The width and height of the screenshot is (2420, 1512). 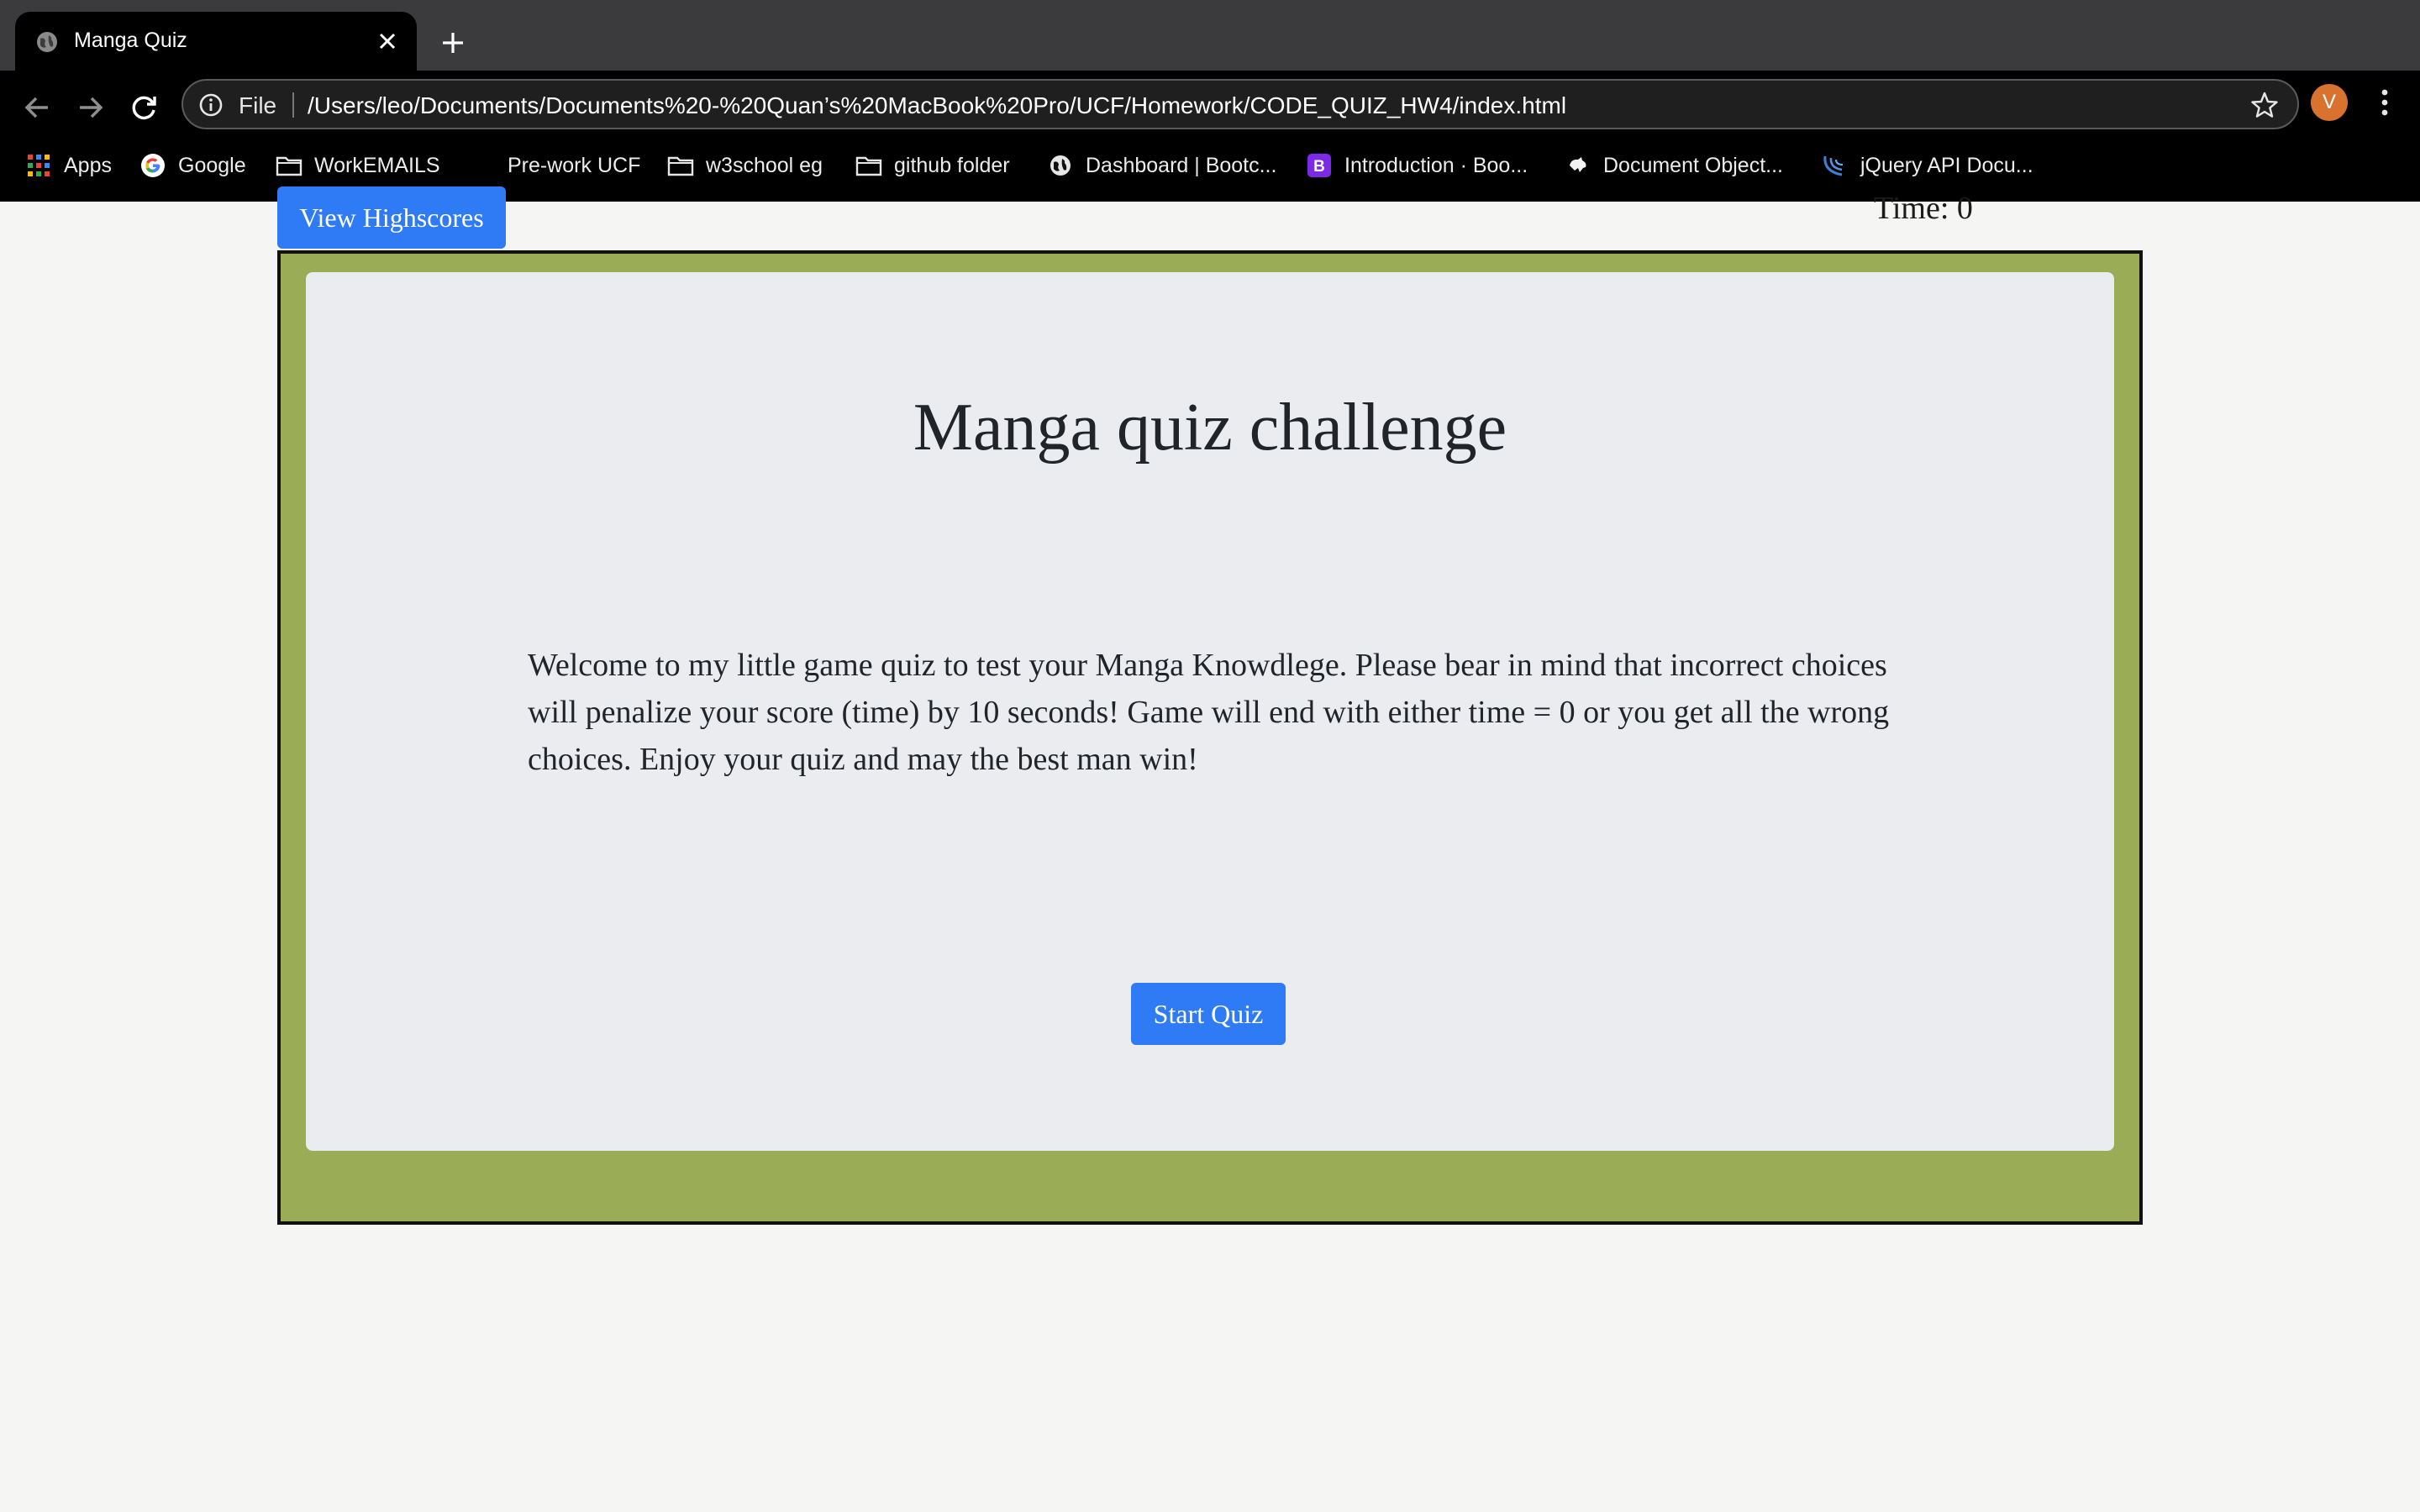 I want to click on reload-icon, so click(x=144, y=108).